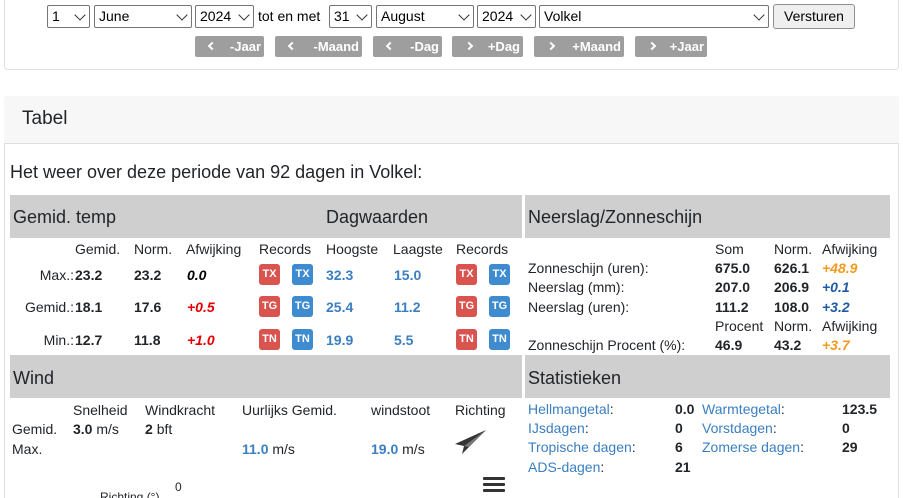 This screenshot has width=903, height=498. I want to click on stat-summer-days-link: Zomerse dagen, so click(751, 447).